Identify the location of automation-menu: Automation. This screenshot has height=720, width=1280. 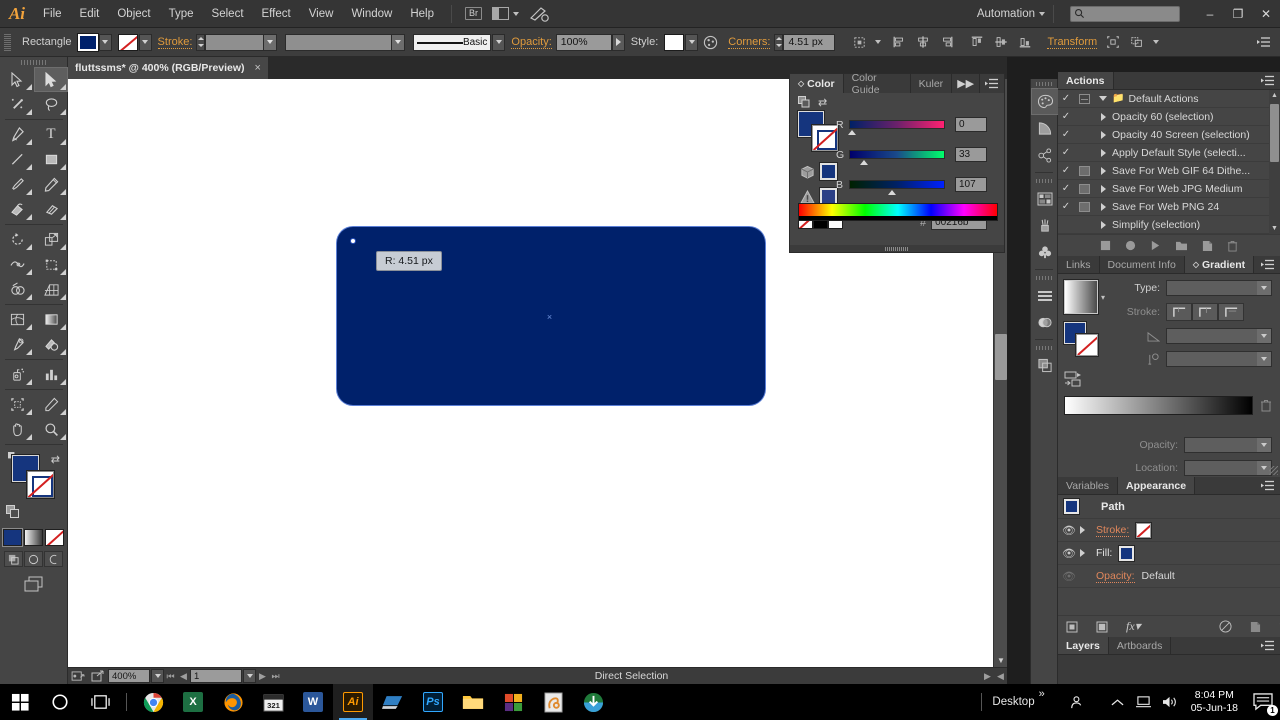
(1081, 13).